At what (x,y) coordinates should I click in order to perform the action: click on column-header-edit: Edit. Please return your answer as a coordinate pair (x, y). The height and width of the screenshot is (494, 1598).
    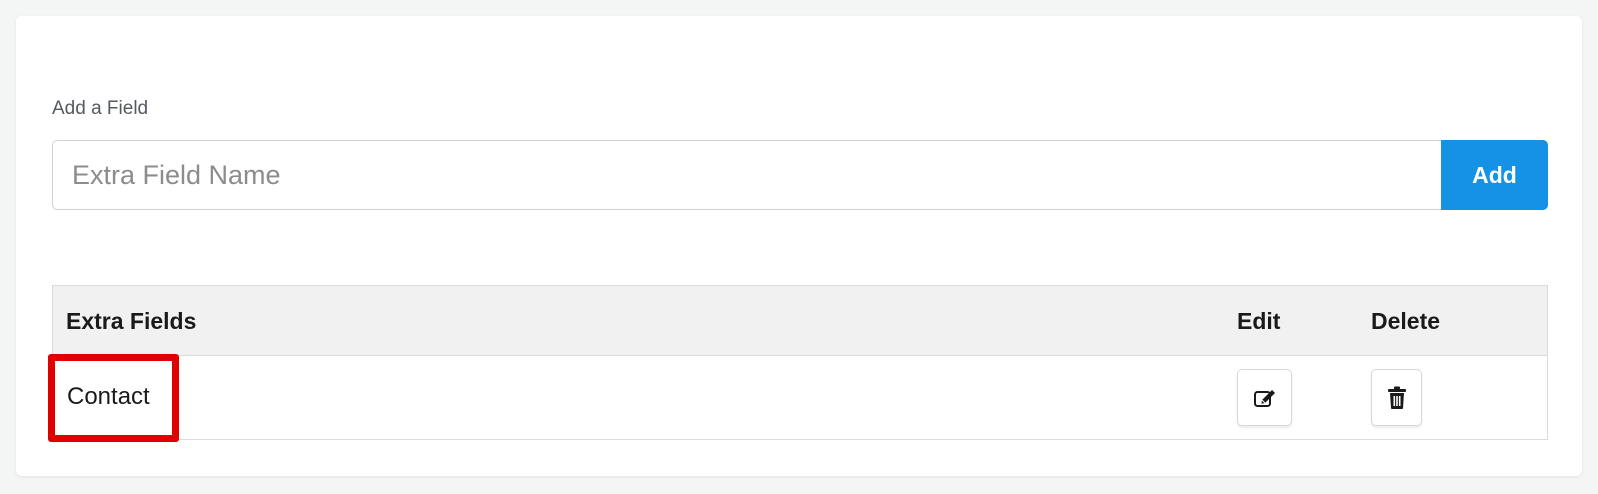
    Looking at the image, I should click on (1259, 321).